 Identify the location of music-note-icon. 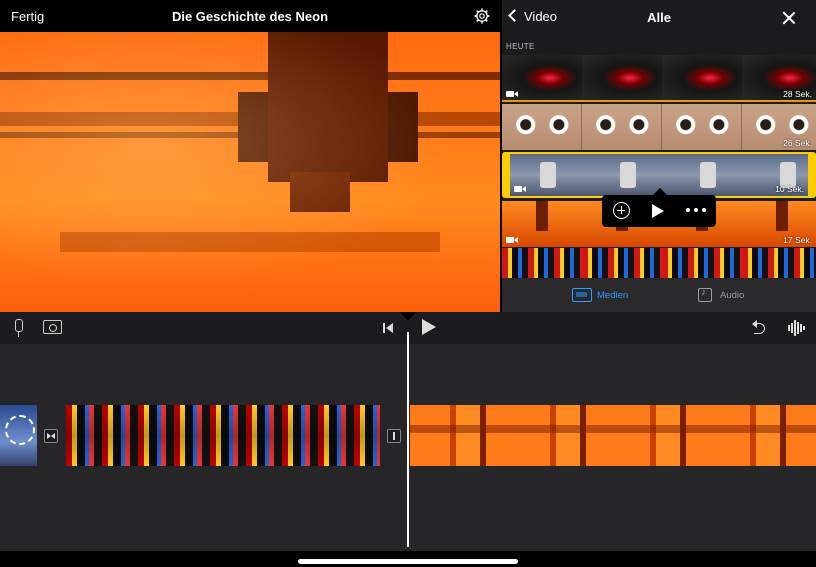
(705, 294).